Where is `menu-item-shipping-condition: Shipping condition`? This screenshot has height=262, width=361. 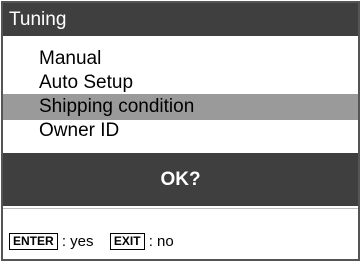 menu-item-shipping-condition: Shipping condition is located at coordinates (180, 107).